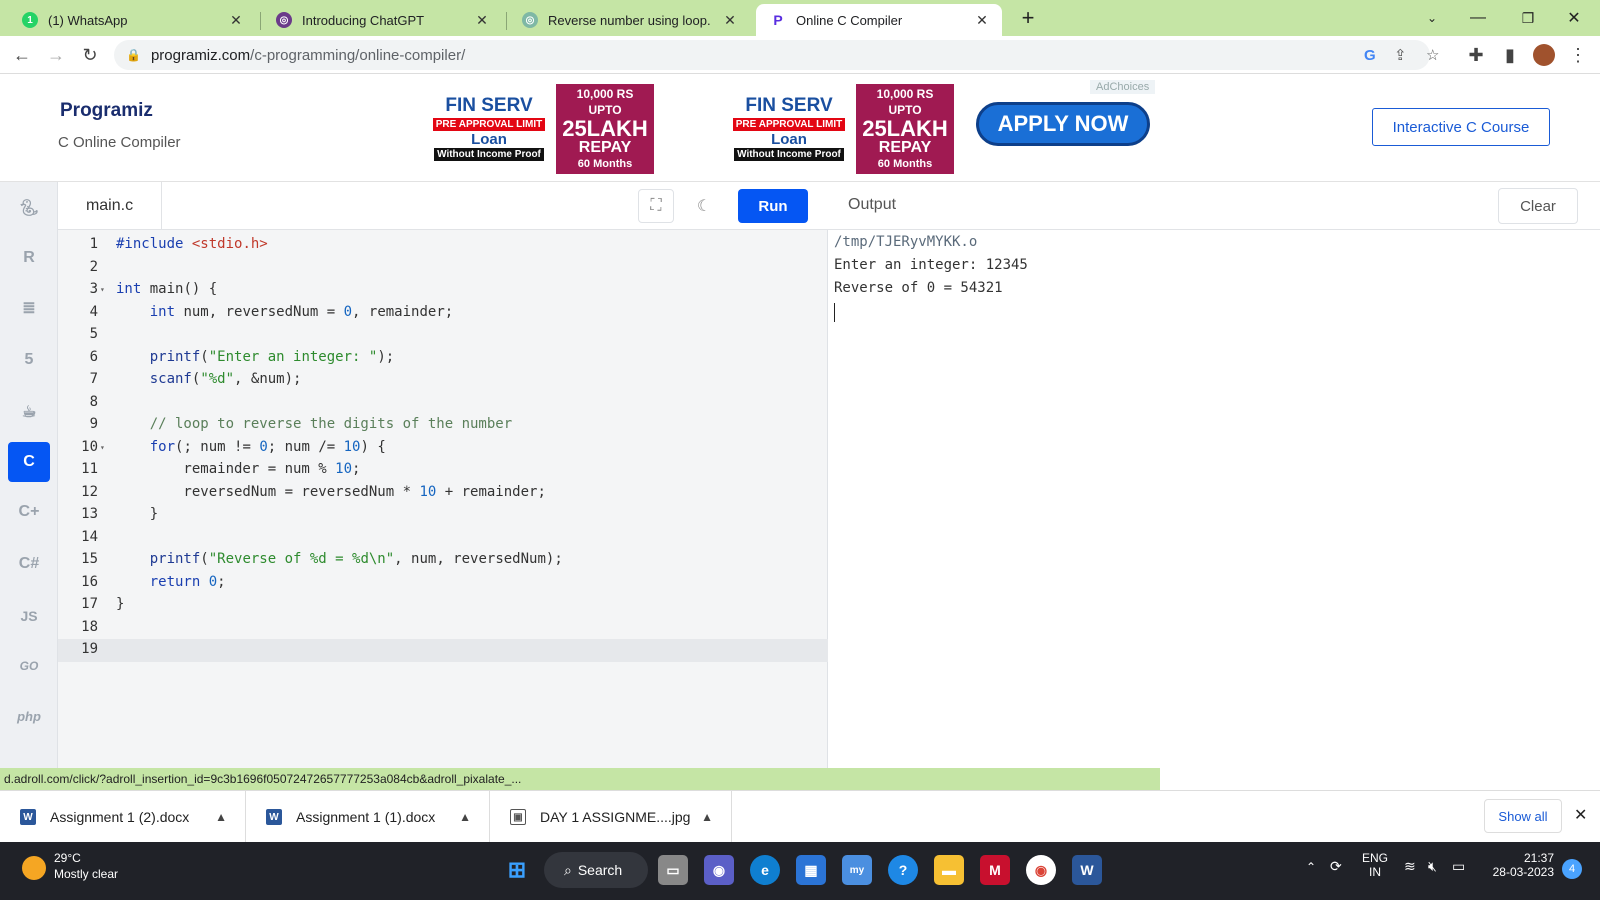 This screenshot has width=1600, height=900. What do you see at coordinates (1336, 866) in the screenshot?
I see `sync-icon: ⟳` at bounding box center [1336, 866].